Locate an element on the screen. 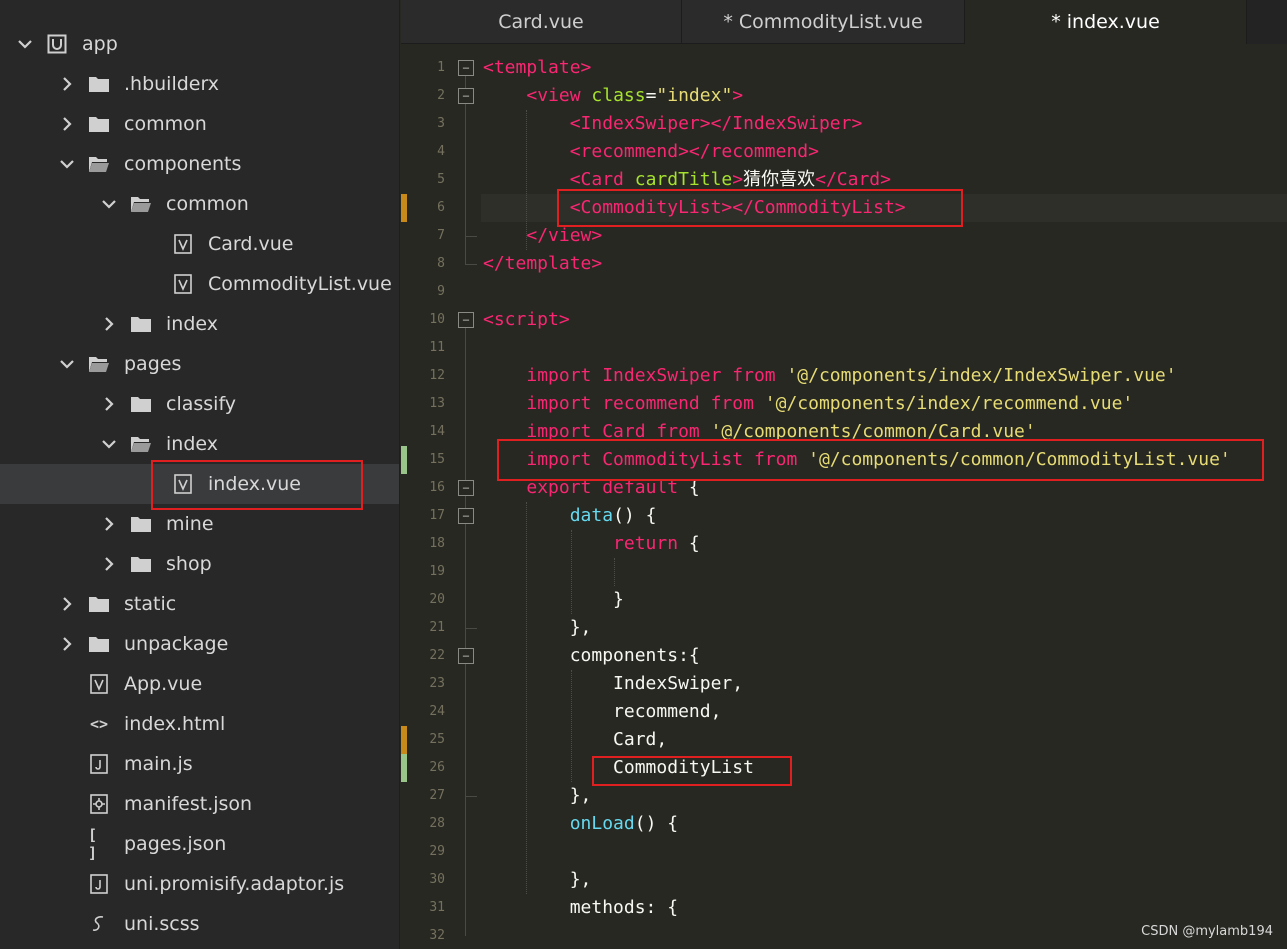  tree-item: static is located at coordinates (199, 604).